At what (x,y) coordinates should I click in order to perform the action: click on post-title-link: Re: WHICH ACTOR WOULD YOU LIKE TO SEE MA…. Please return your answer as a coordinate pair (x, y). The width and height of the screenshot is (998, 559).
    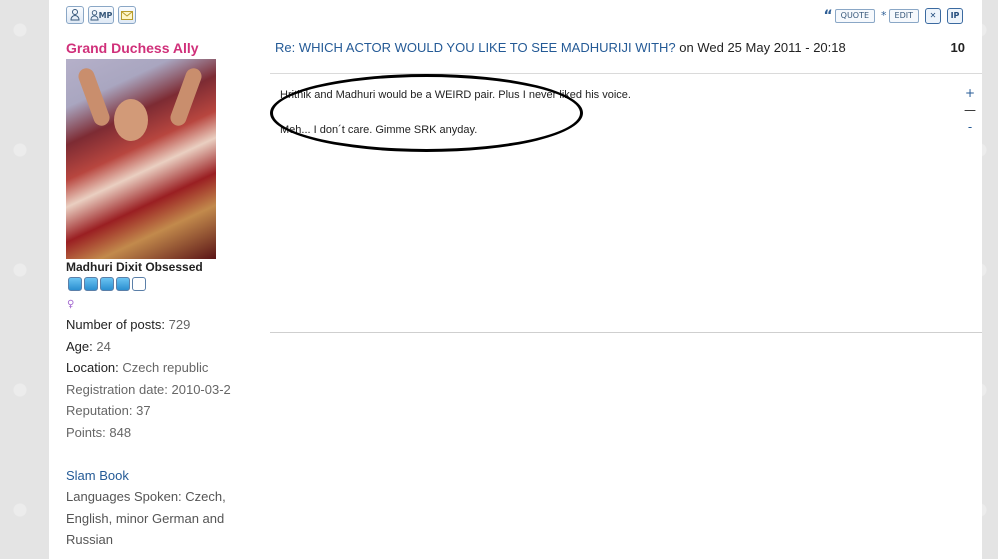
    Looking at the image, I should click on (475, 47).